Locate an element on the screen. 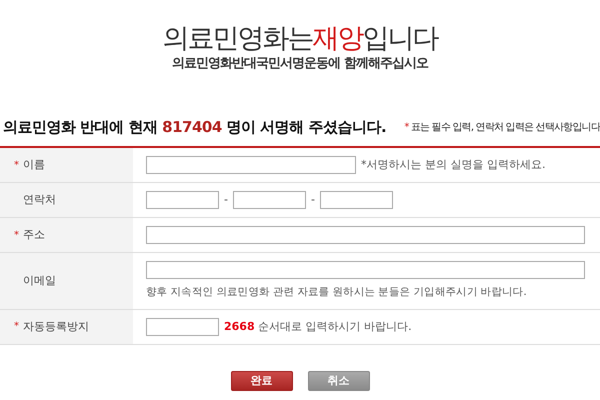 This screenshot has height=400, width=600. field-label: 이메일 is located at coordinates (39, 280).